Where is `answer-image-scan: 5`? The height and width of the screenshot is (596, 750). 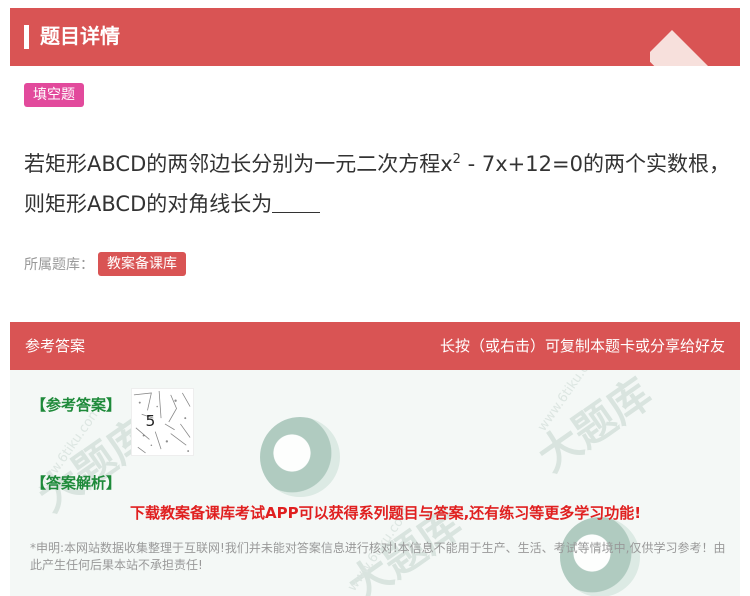 answer-image-scan: 5 is located at coordinates (162, 422).